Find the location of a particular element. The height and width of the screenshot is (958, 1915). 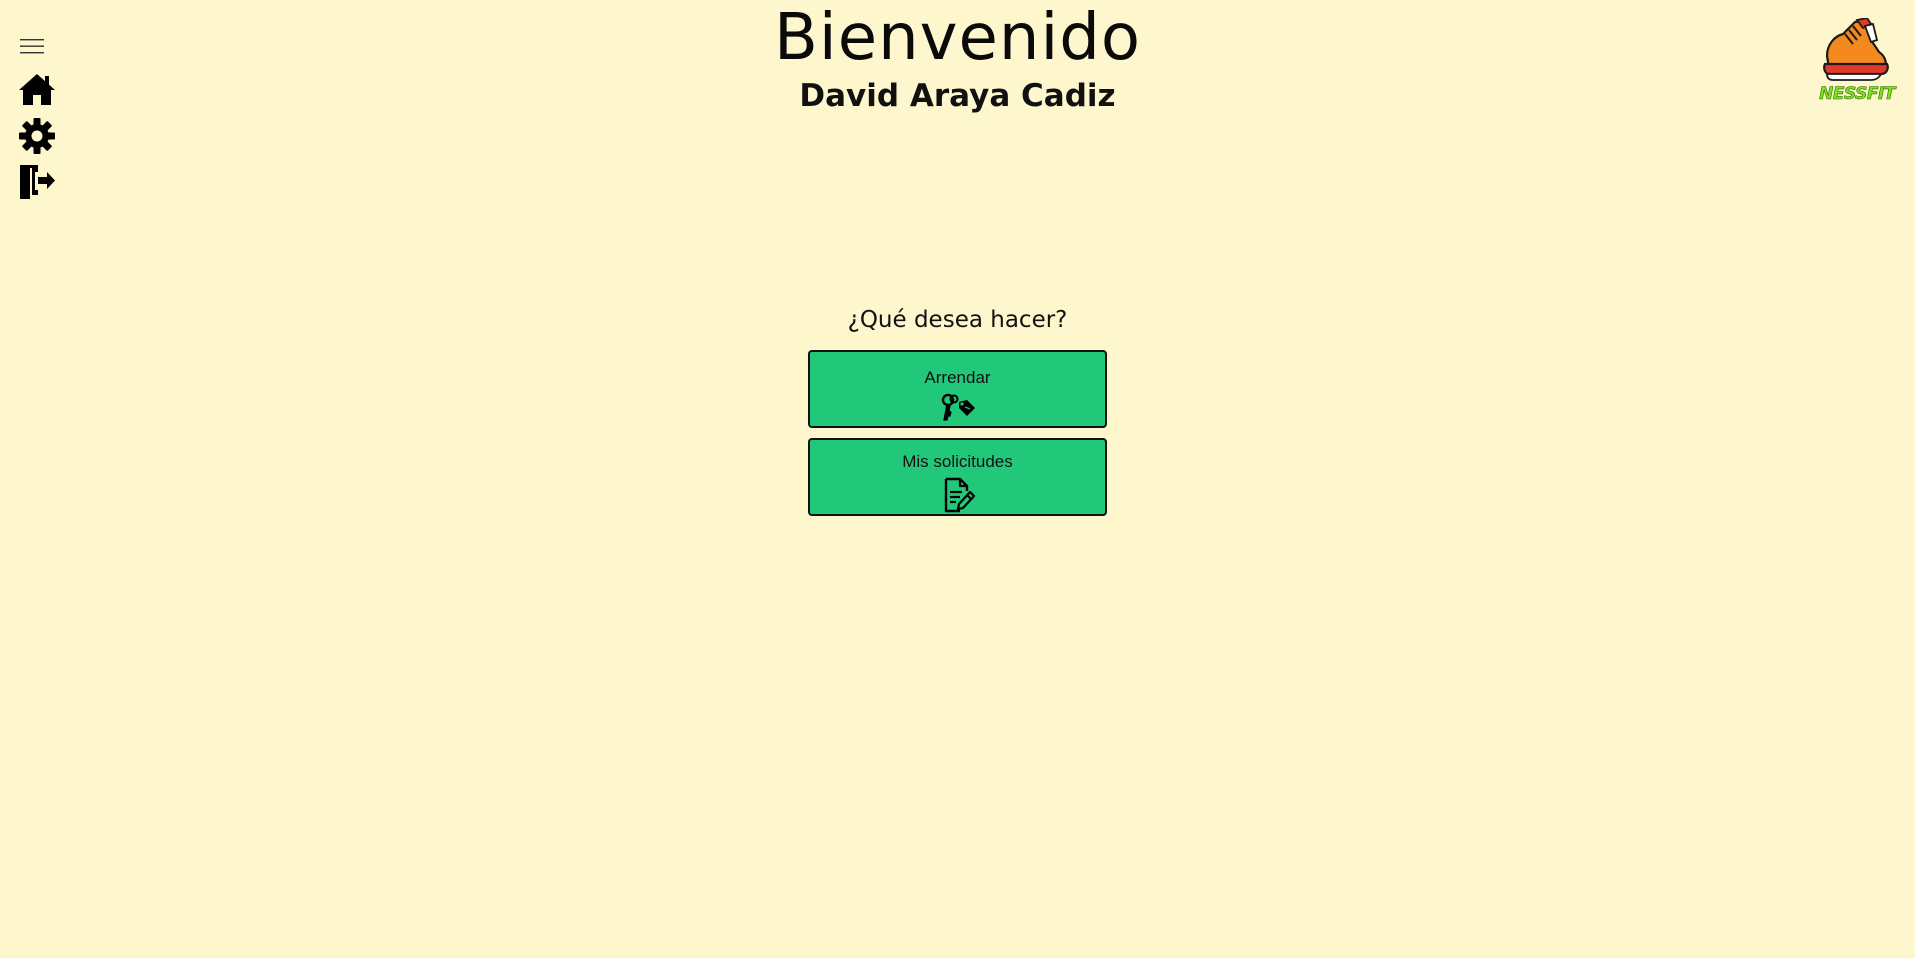

logout-door-icon is located at coordinates (37, 182).